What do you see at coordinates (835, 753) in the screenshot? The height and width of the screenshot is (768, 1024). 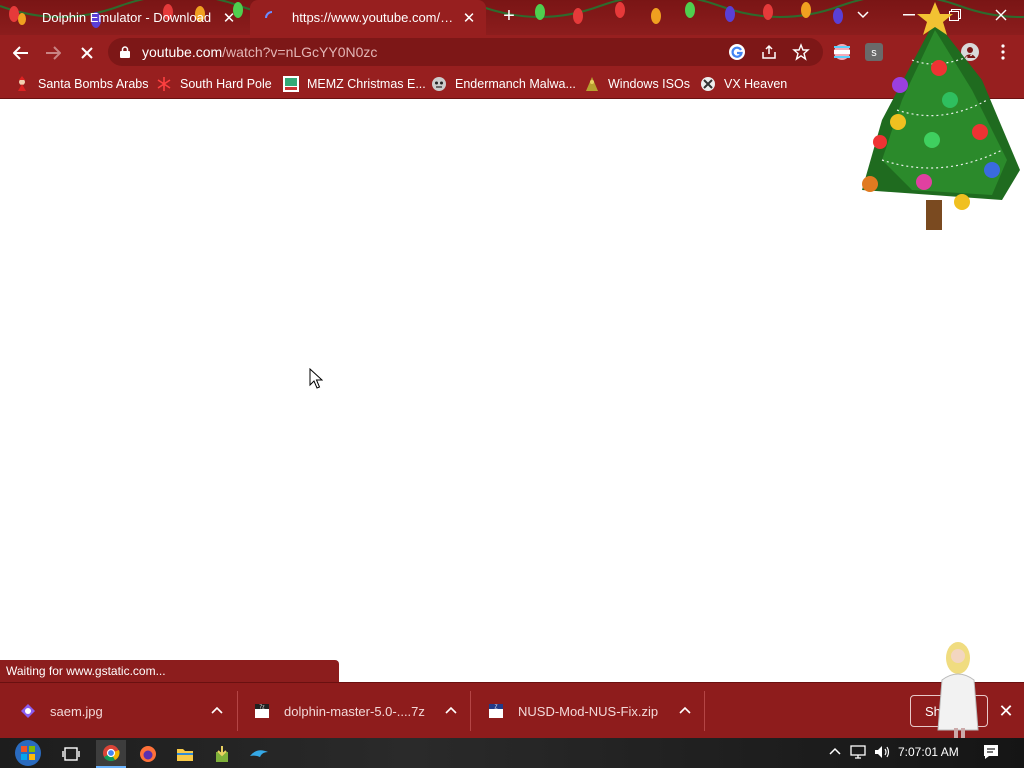 I see `tray-overflow-chevron-icon` at bounding box center [835, 753].